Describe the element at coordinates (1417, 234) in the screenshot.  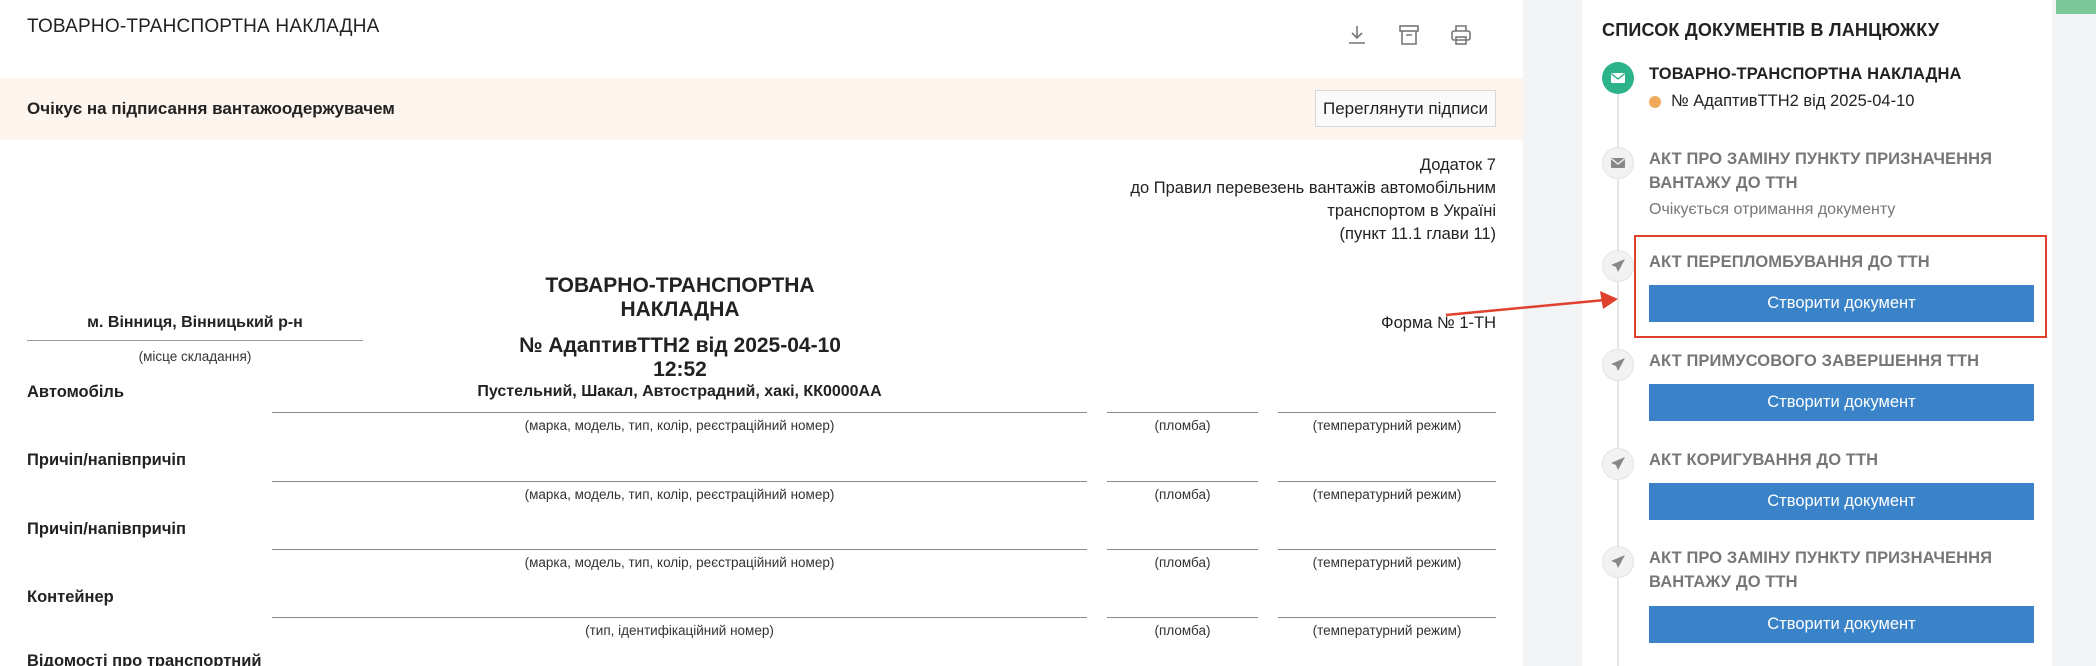
I see `annex-line: (пункт 11.1 глави 11)` at that location.